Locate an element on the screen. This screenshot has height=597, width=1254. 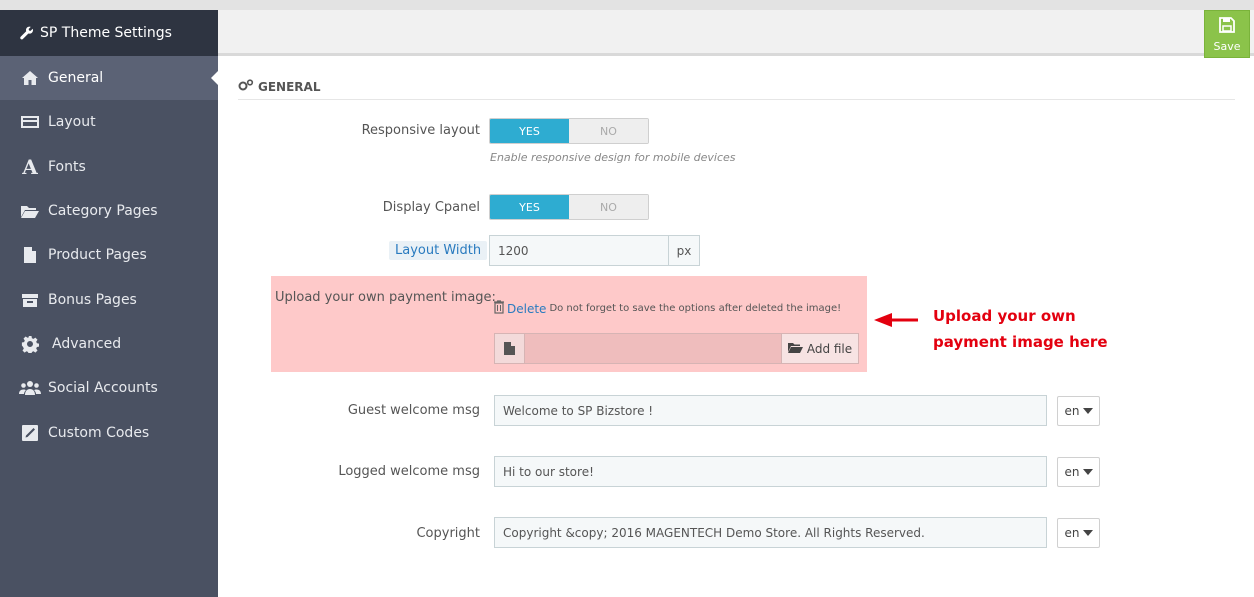
annotation-line-1: Upload your own is located at coordinates (1004, 316).